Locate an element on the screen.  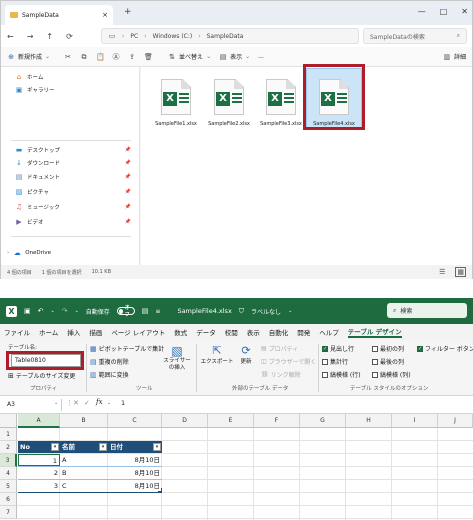
nav-item-desktop: ▬ デスクトップ 📌 is located at coordinates (74, 150).